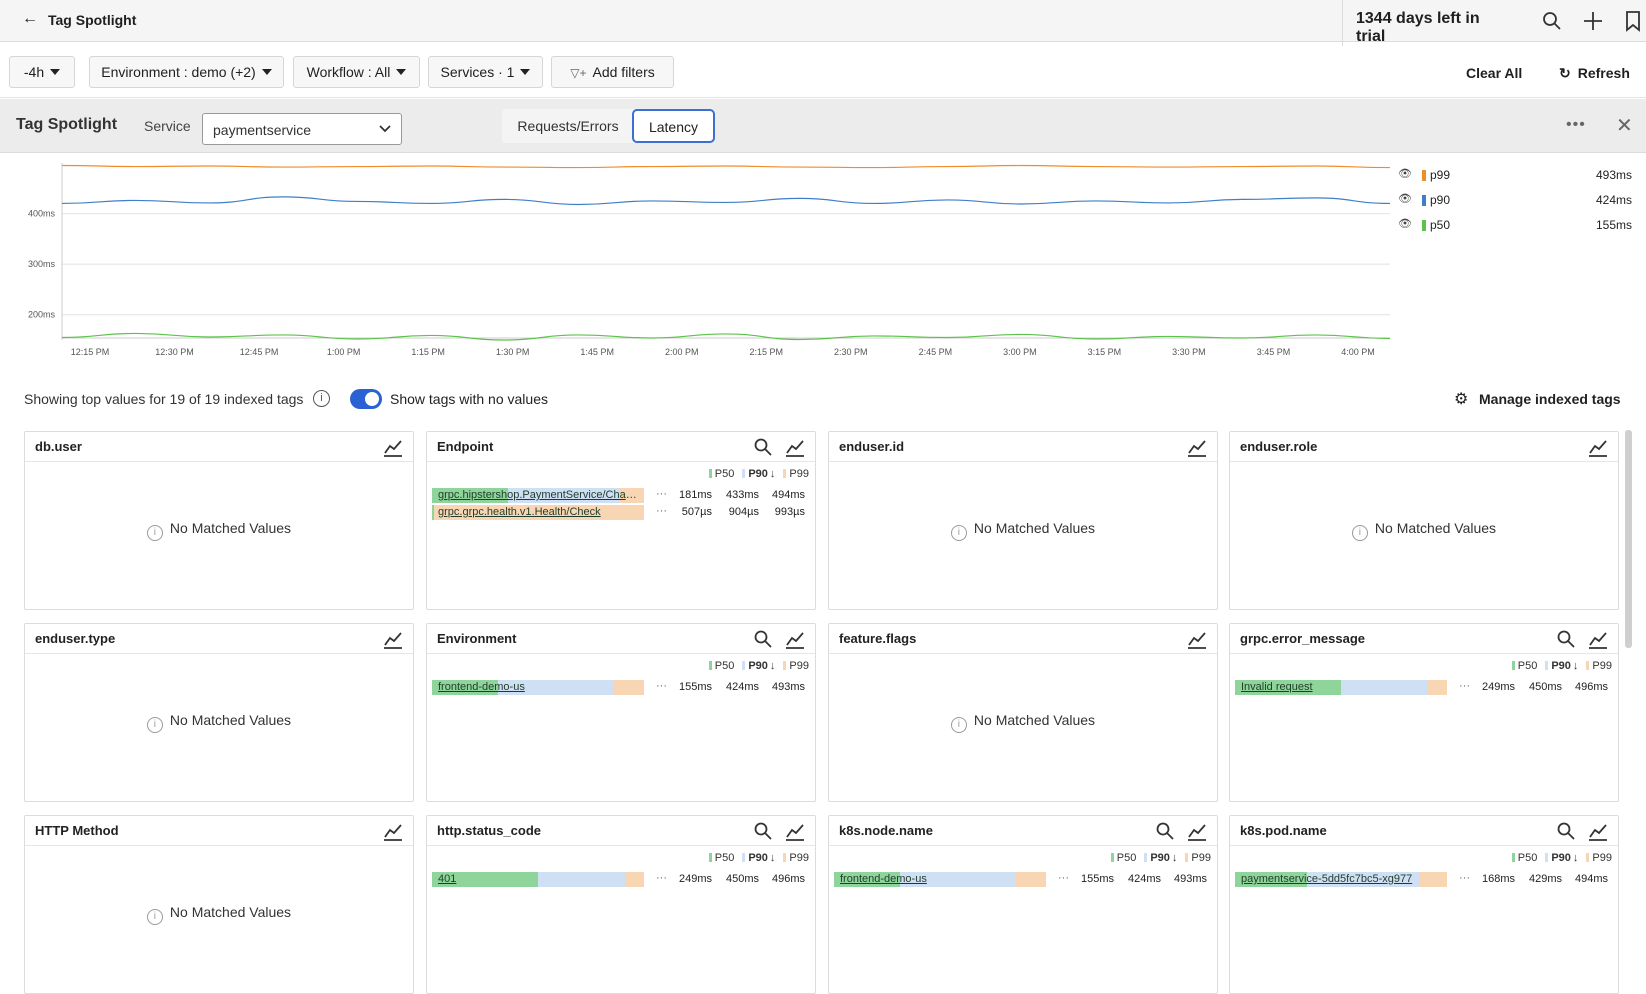  I want to click on tab-requests-errors: Requests/Errors, so click(568, 126).